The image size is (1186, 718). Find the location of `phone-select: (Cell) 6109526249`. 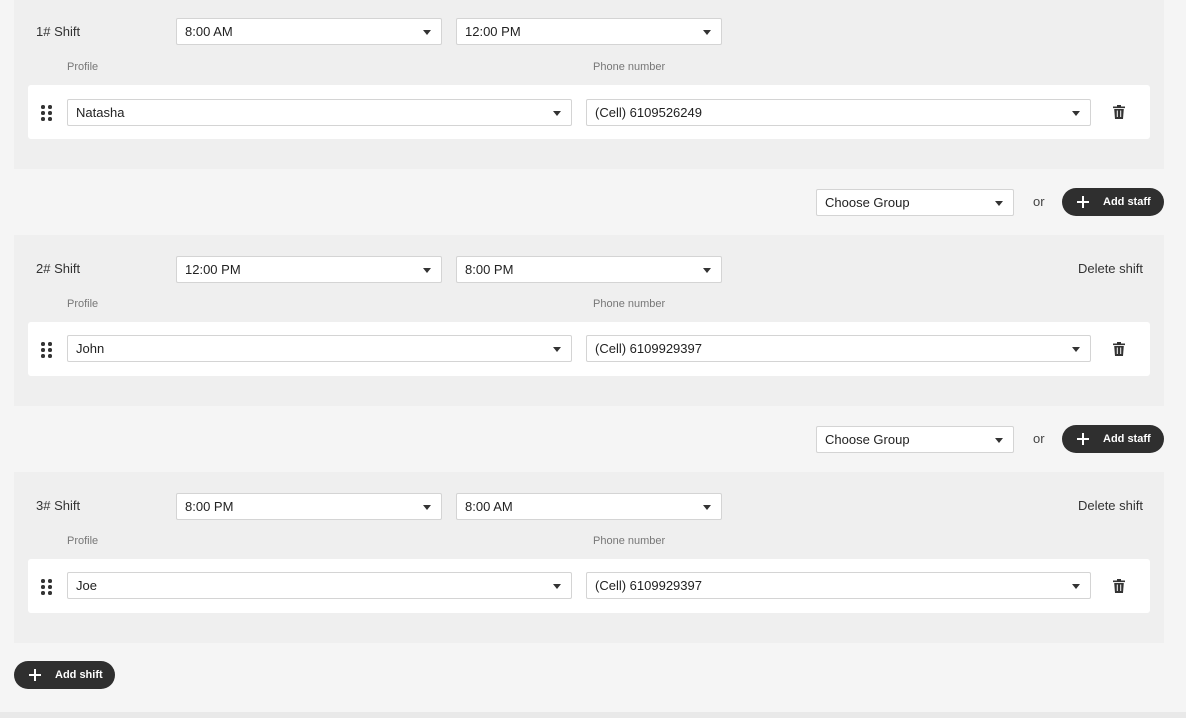

phone-select: (Cell) 6109526249 is located at coordinates (838, 112).